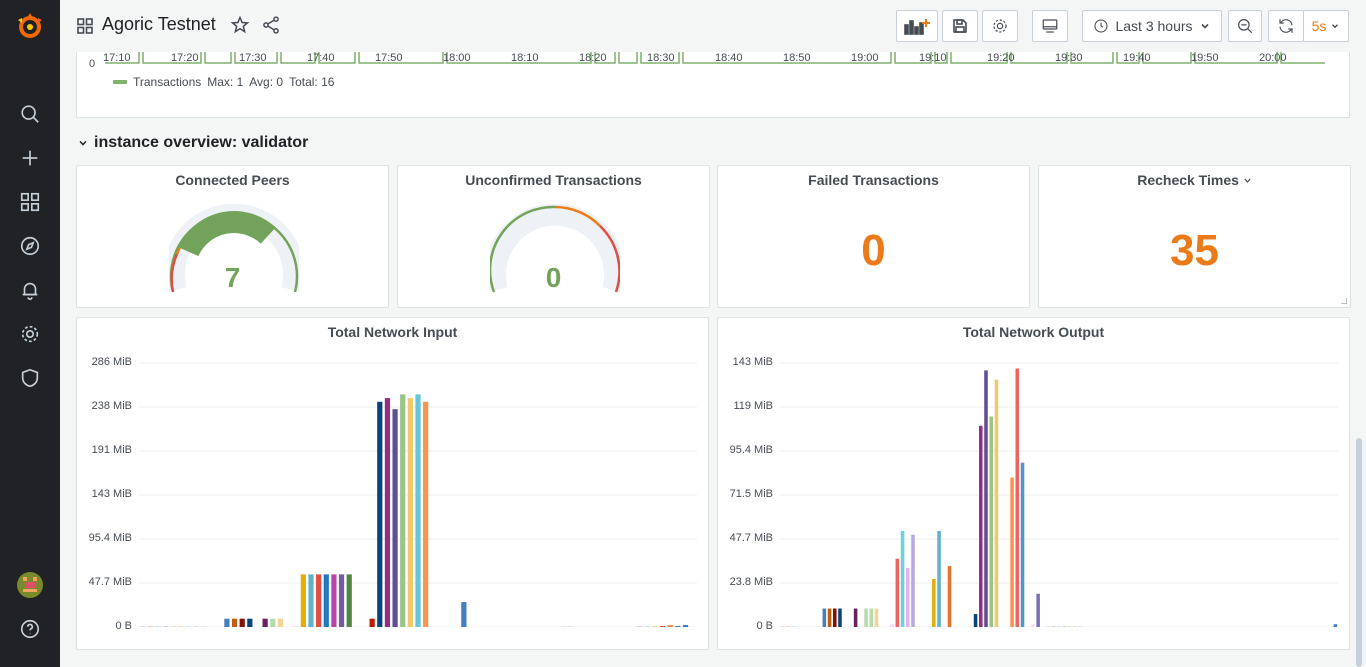  What do you see at coordinates (30, 26) in the screenshot?
I see `grafana-logo-icon` at bounding box center [30, 26].